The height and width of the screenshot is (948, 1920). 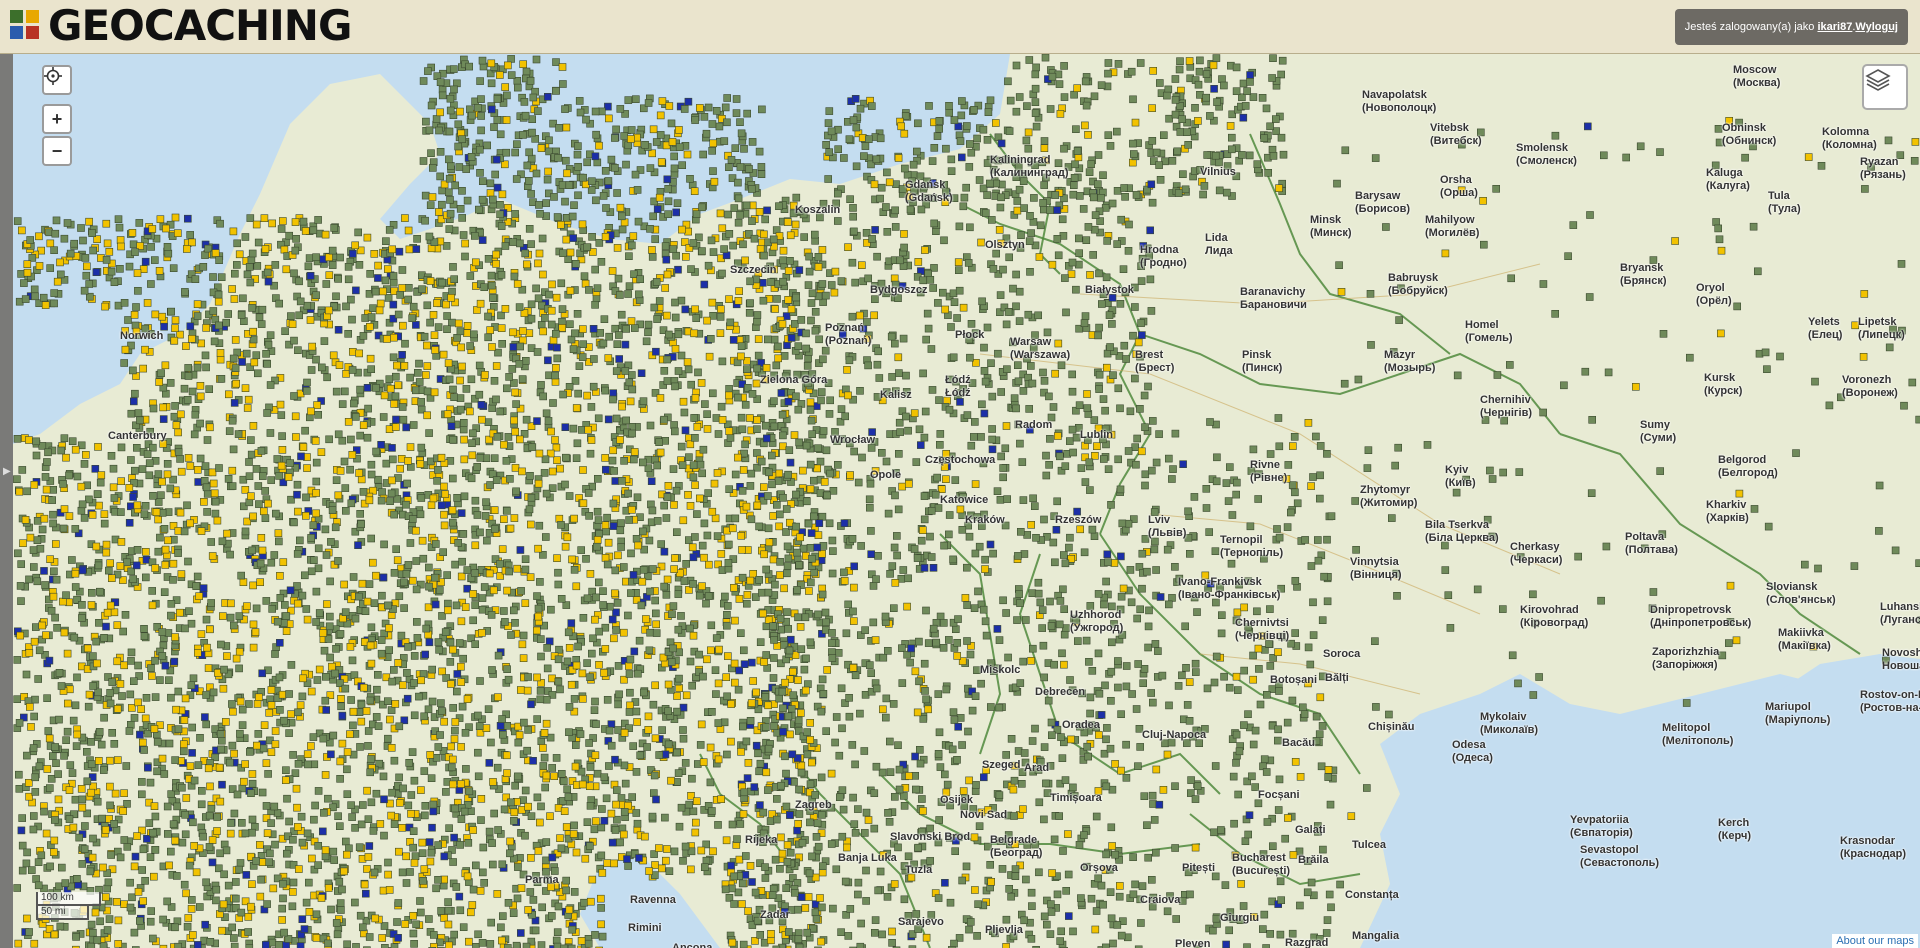 What do you see at coordinates (181, 26) in the screenshot?
I see `geocaching-logo: GEOCACHING` at bounding box center [181, 26].